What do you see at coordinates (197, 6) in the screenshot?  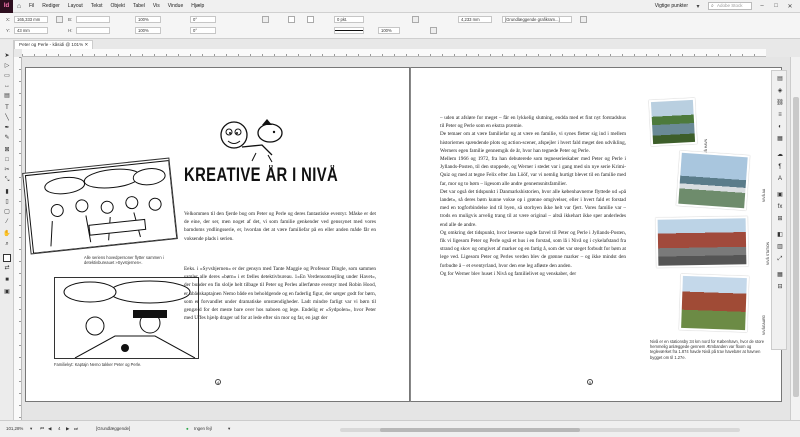 I see `menu-help: Hjælp` at bounding box center [197, 6].